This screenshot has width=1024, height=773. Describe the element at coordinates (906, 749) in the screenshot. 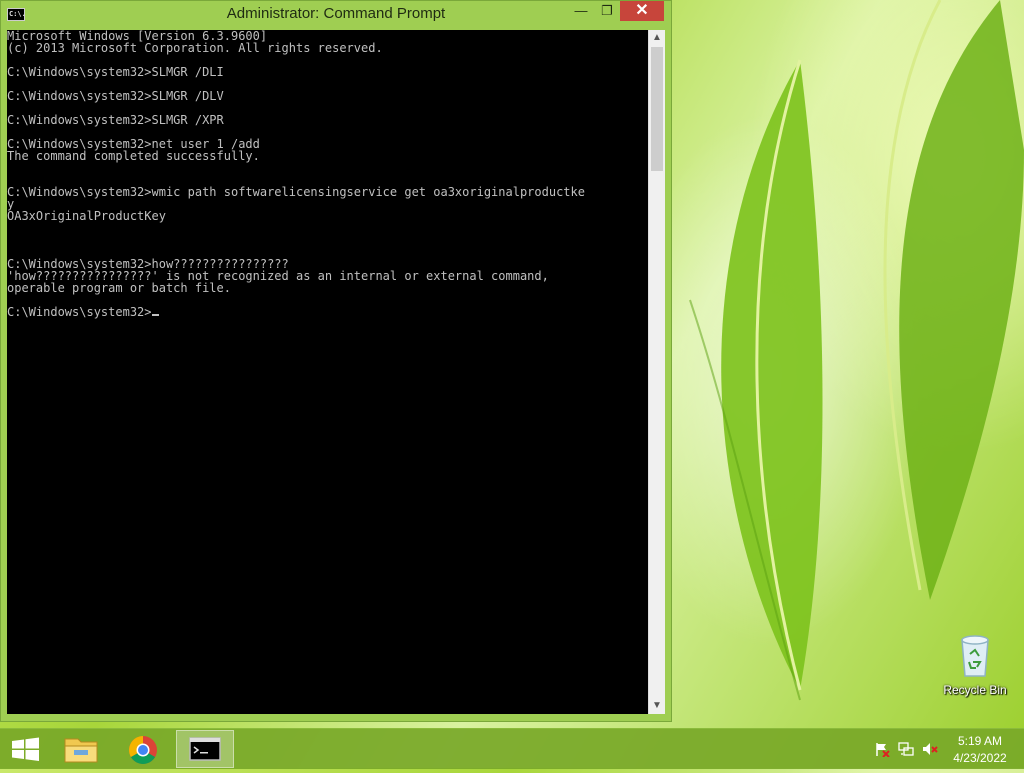

I see `network-icon` at that location.